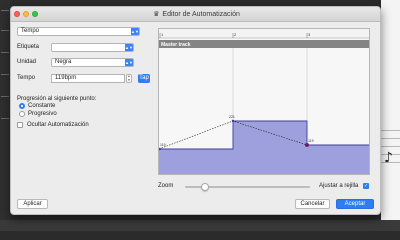 The image size is (400, 240). I want to click on automation-fill, so click(264, 147).